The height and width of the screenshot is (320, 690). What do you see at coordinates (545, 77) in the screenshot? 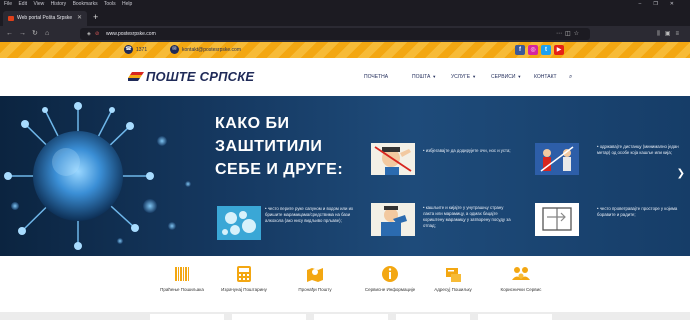
I see `nav-contact: КОНТАКТ` at bounding box center [545, 77].